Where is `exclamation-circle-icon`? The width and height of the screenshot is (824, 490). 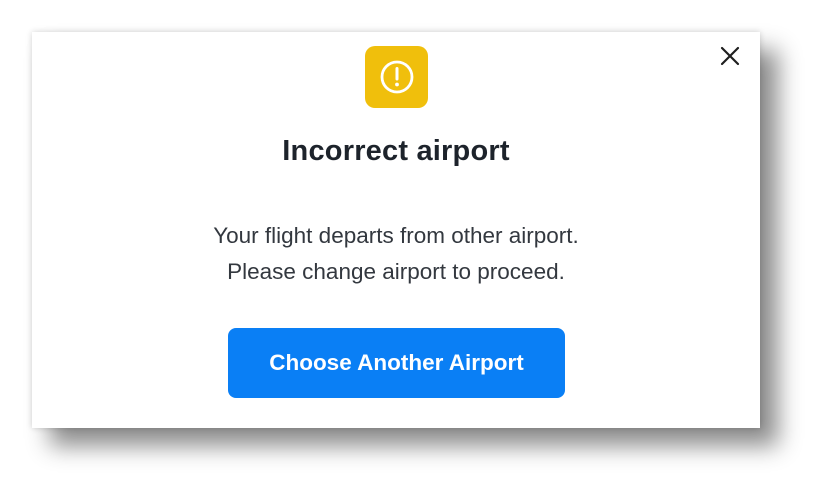 exclamation-circle-icon is located at coordinates (396, 77).